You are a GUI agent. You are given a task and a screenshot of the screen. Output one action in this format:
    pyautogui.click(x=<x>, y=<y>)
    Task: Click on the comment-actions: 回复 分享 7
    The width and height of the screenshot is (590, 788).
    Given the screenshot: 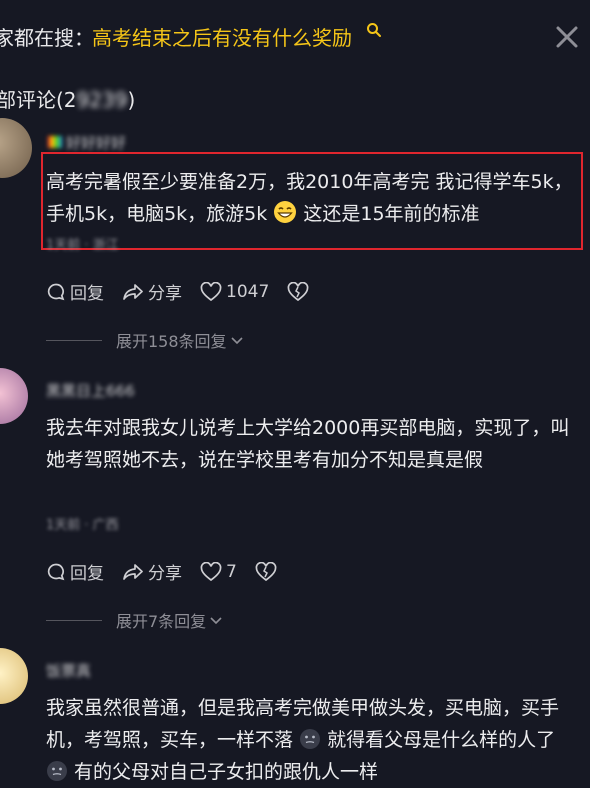 What is the action you would take?
    pyautogui.click(x=172, y=571)
    